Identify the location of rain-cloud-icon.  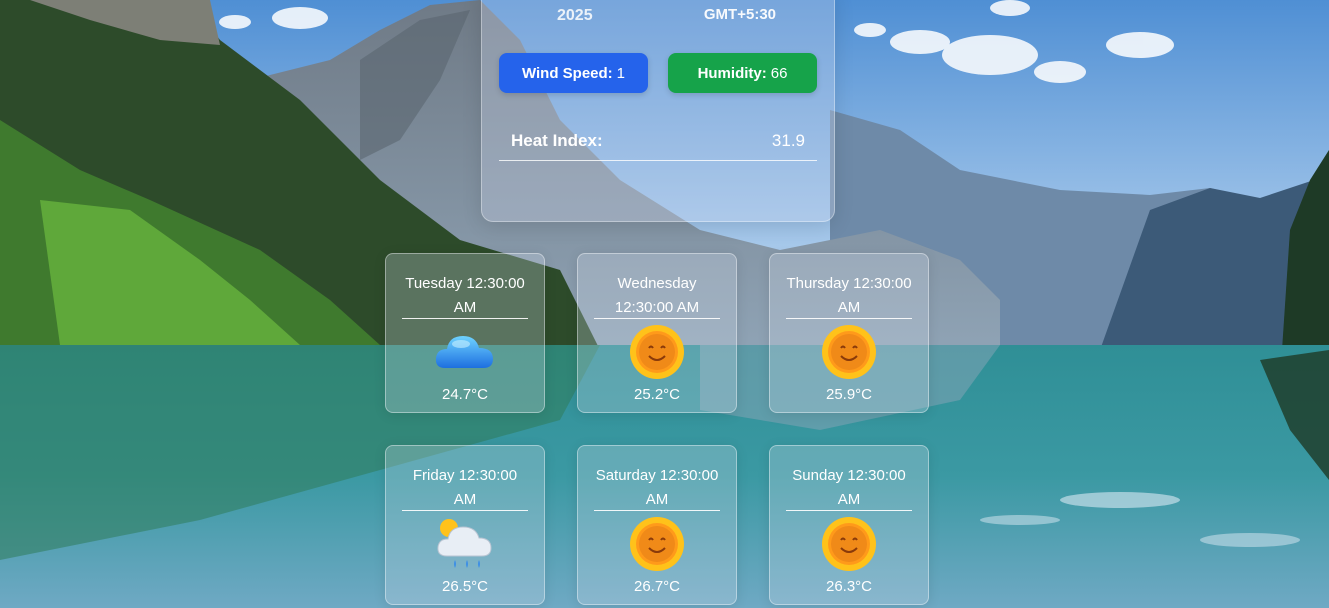
(465, 544).